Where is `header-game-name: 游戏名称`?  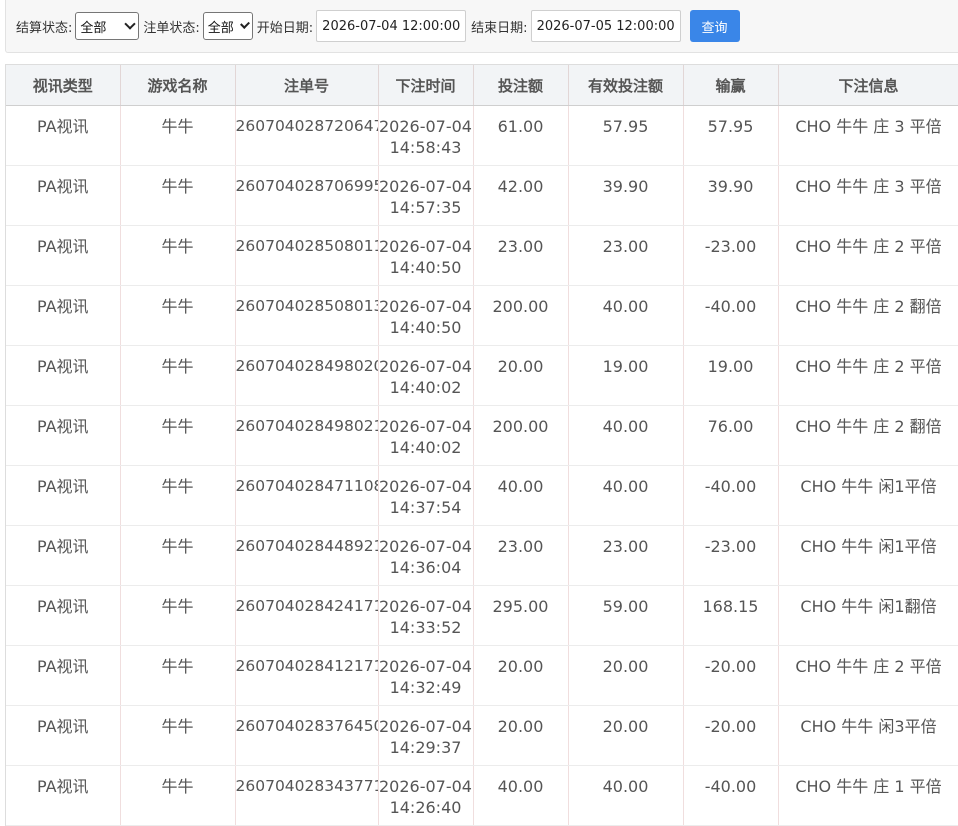 header-game-name: 游戏名称 is located at coordinates (178, 85).